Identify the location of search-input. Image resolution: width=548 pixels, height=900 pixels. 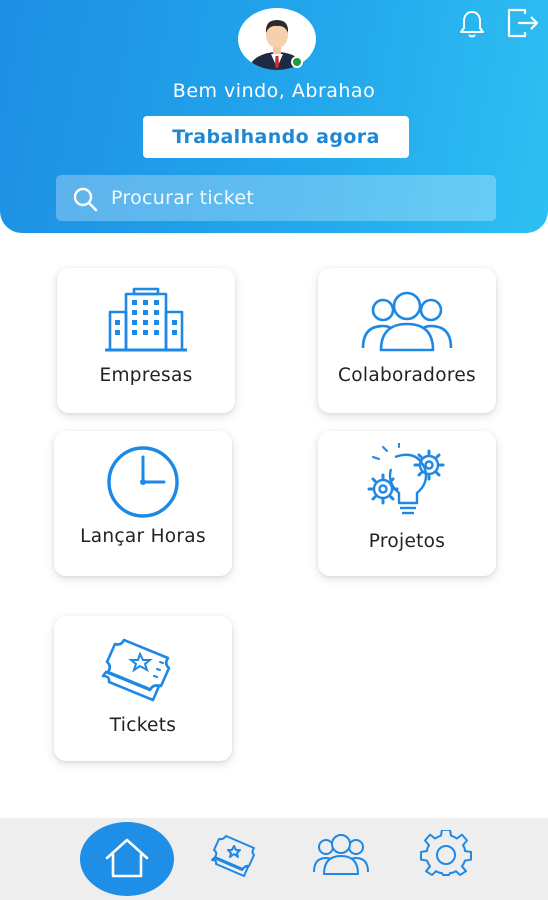
(296, 198).